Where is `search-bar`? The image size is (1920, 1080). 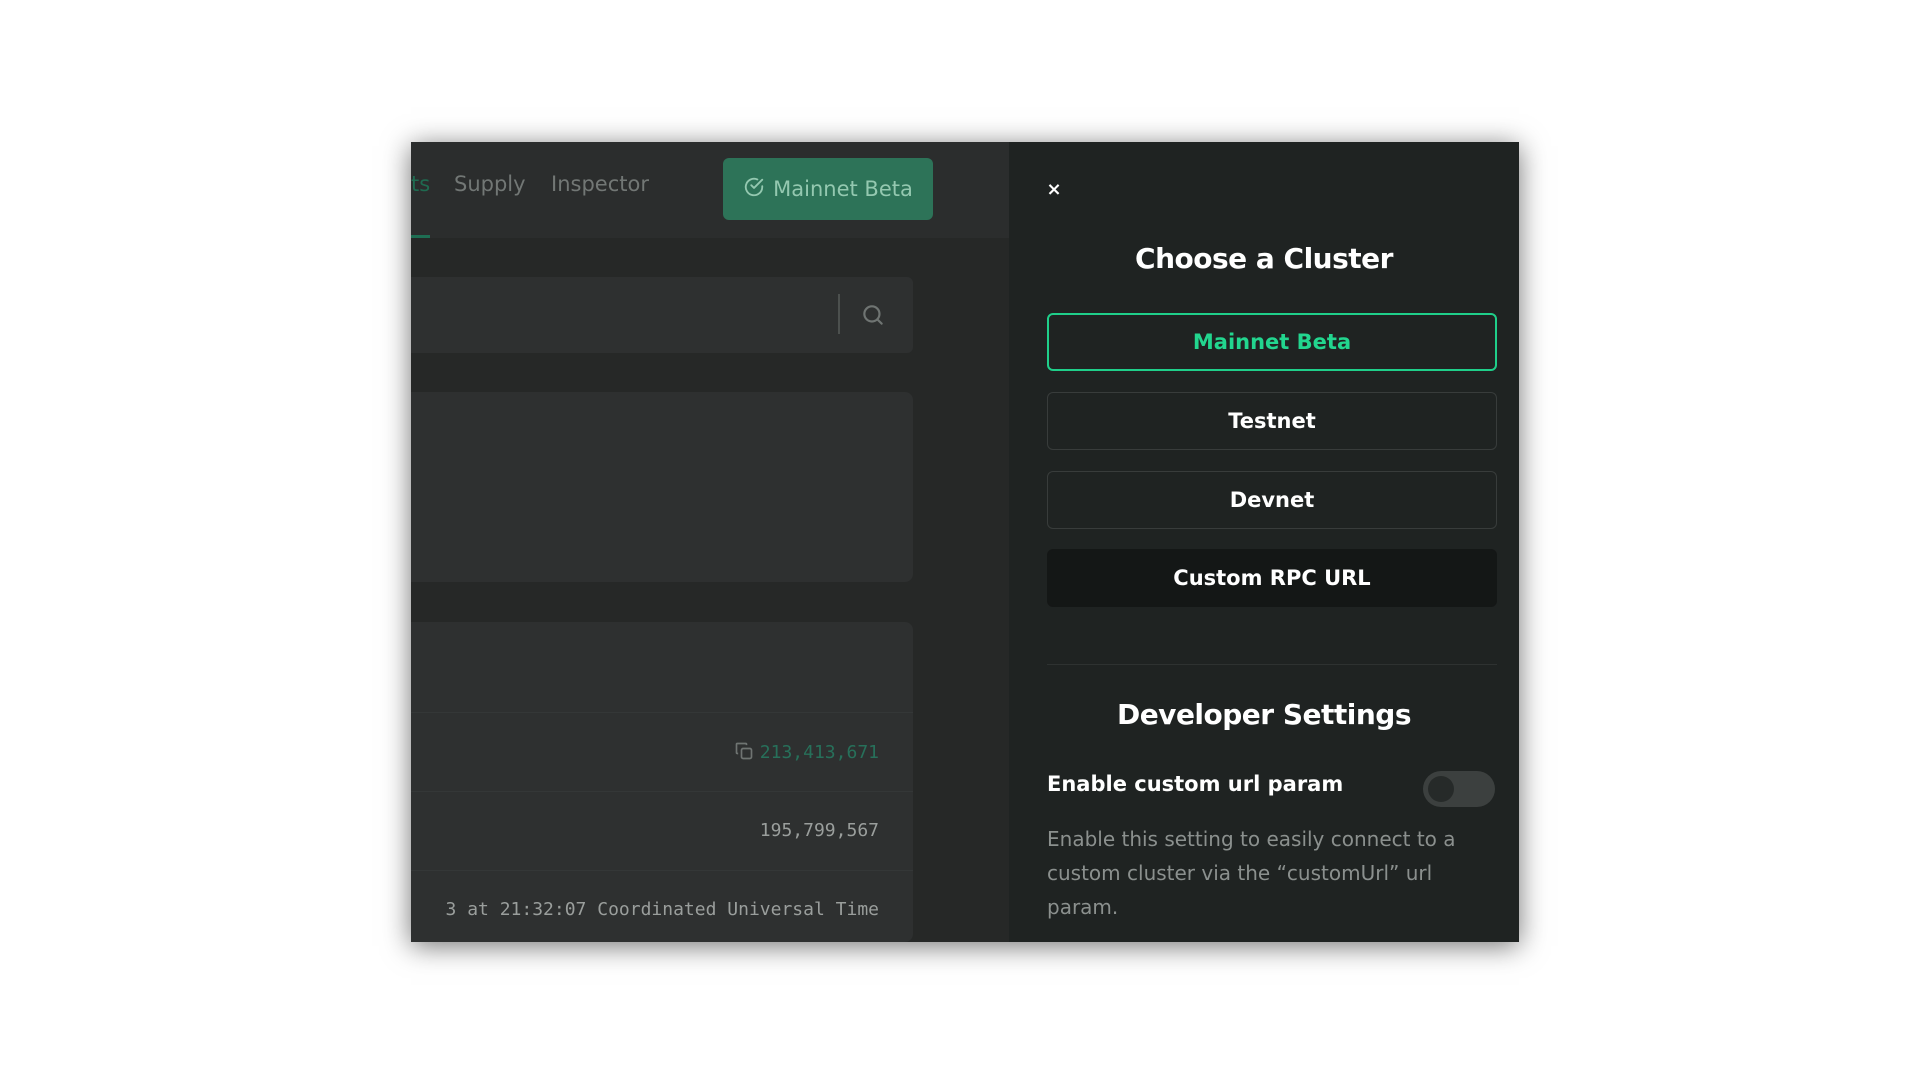 search-bar is located at coordinates (662, 315).